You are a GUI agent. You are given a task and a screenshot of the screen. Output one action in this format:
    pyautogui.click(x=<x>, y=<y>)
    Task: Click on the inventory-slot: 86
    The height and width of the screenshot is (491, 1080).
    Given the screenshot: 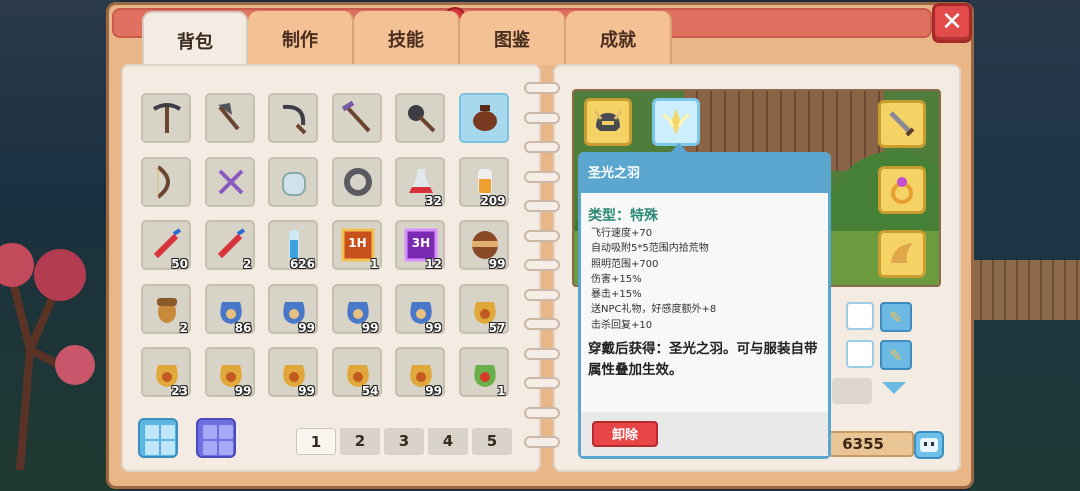 What is the action you would take?
    pyautogui.click(x=229, y=309)
    